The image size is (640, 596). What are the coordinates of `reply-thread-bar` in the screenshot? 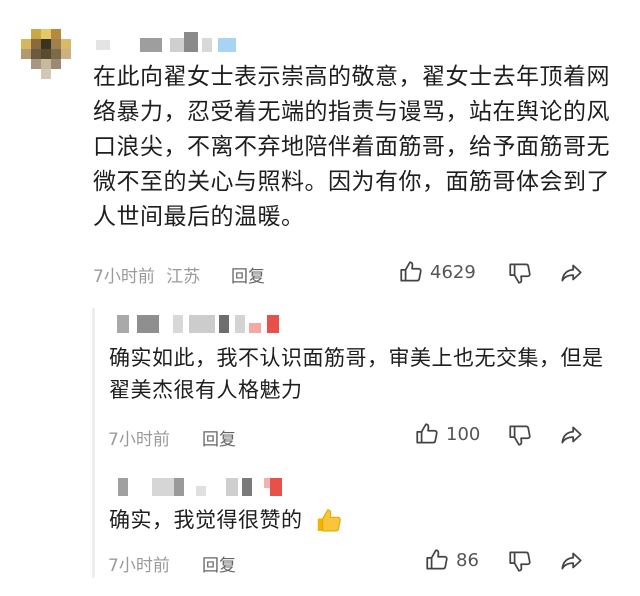 It's located at (93, 443).